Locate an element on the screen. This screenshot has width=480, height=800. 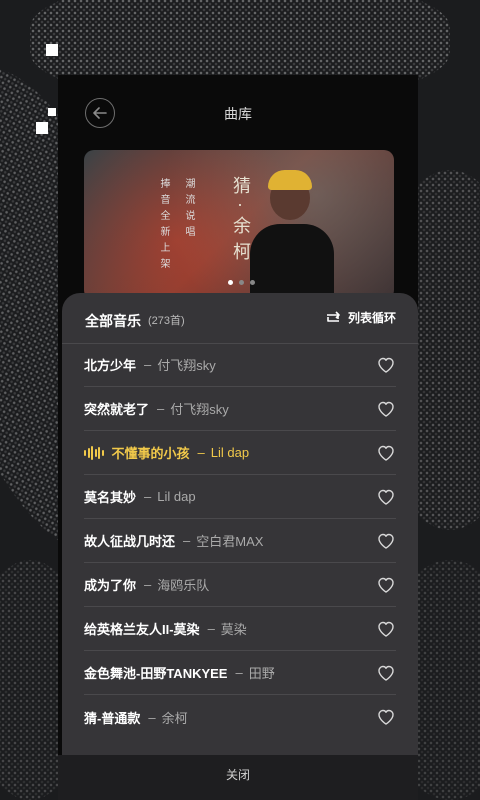
song-title: 不懂事的小孩 is located at coordinates (150, 453).